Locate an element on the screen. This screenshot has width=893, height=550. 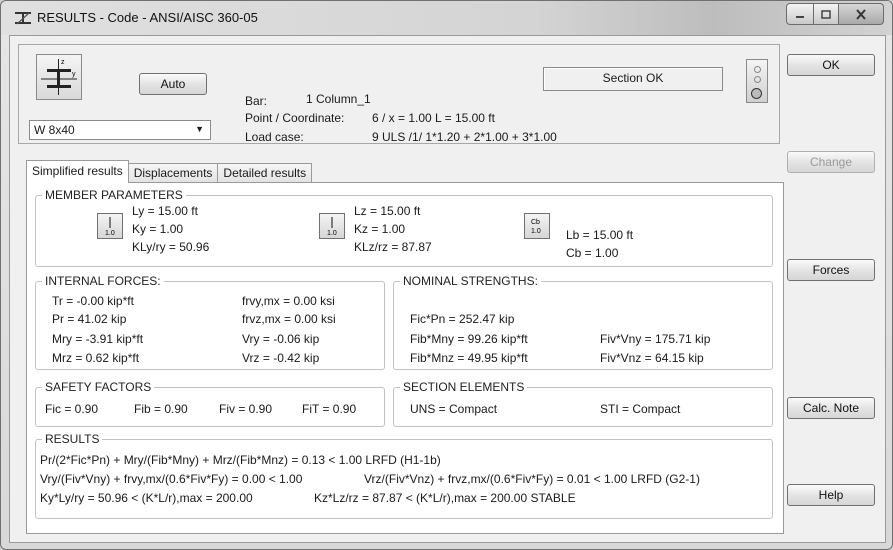
chevron-down-icon: ▼ is located at coordinates (199, 129).